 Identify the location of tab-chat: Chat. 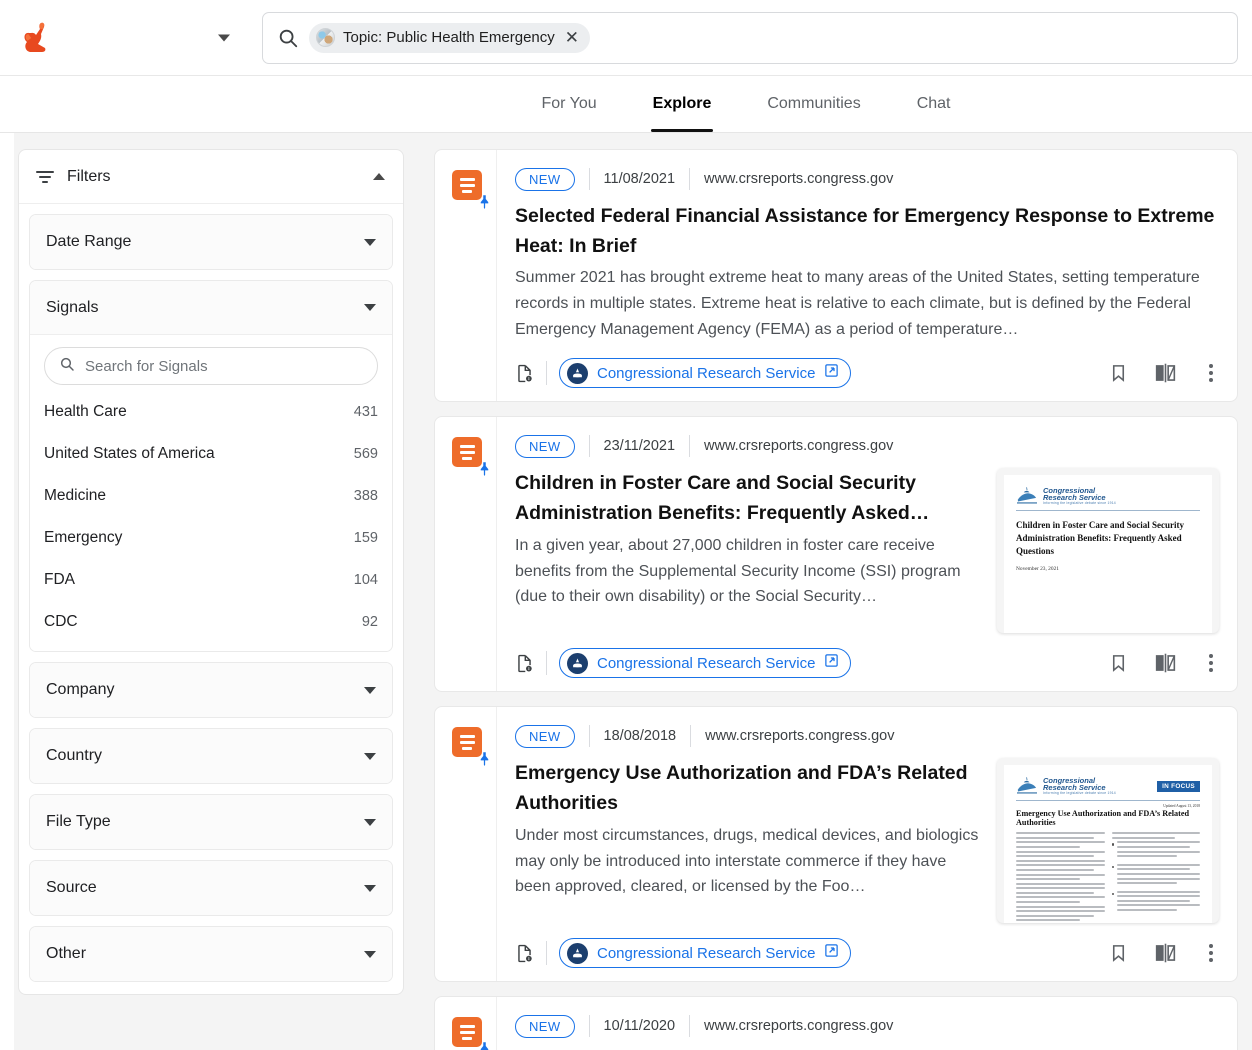
(934, 104).